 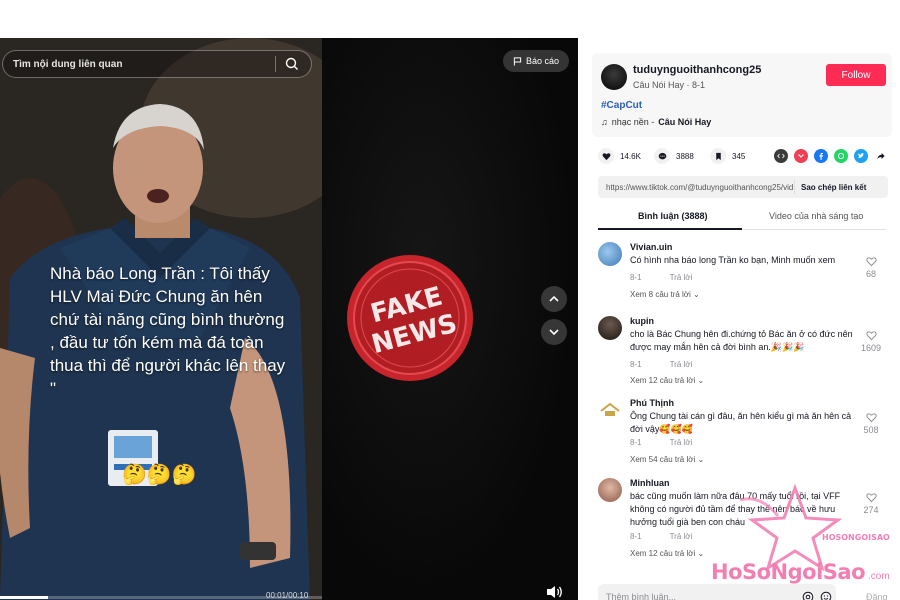 I want to click on comment-input-box, so click(x=717, y=592).